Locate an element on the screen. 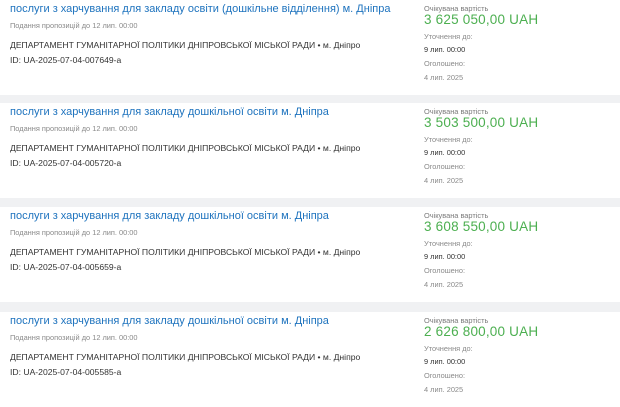 The image size is (620, 407). tender-id: ID: UA-2025-07-04-005720-a is located at coordinates (66, 163).